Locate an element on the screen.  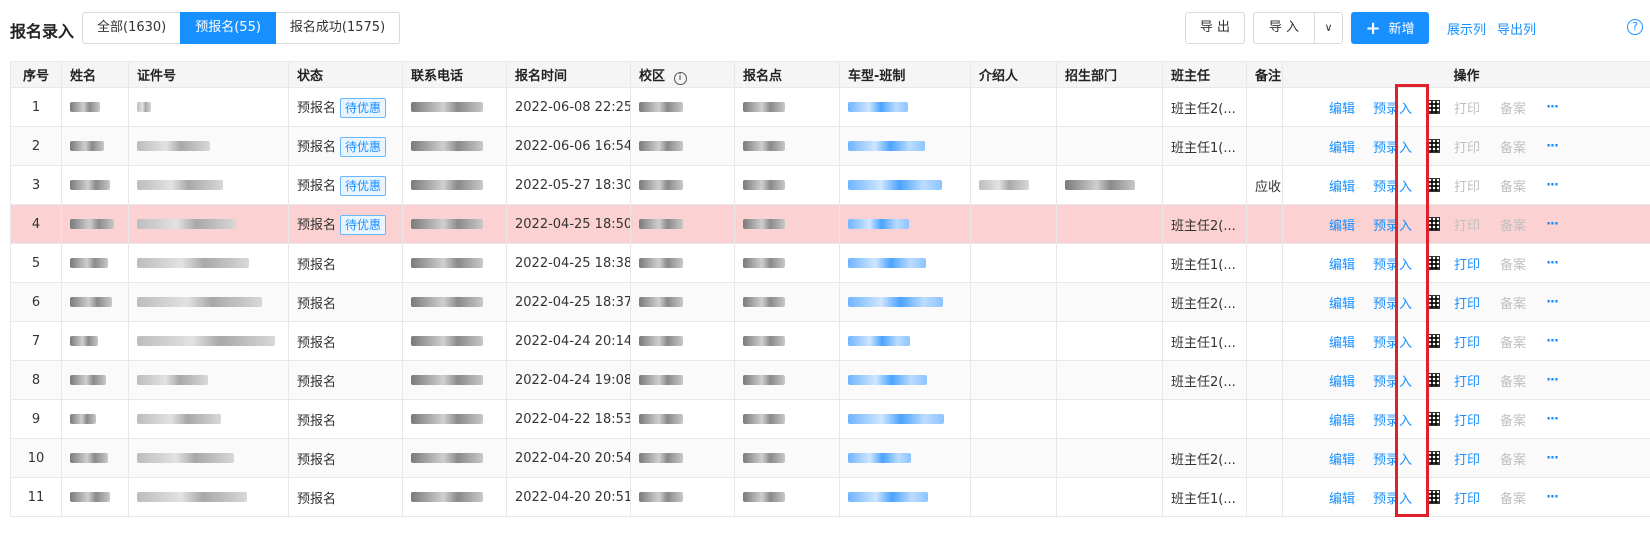
export-button: 导 出 is located at coordinates (1215, 28).